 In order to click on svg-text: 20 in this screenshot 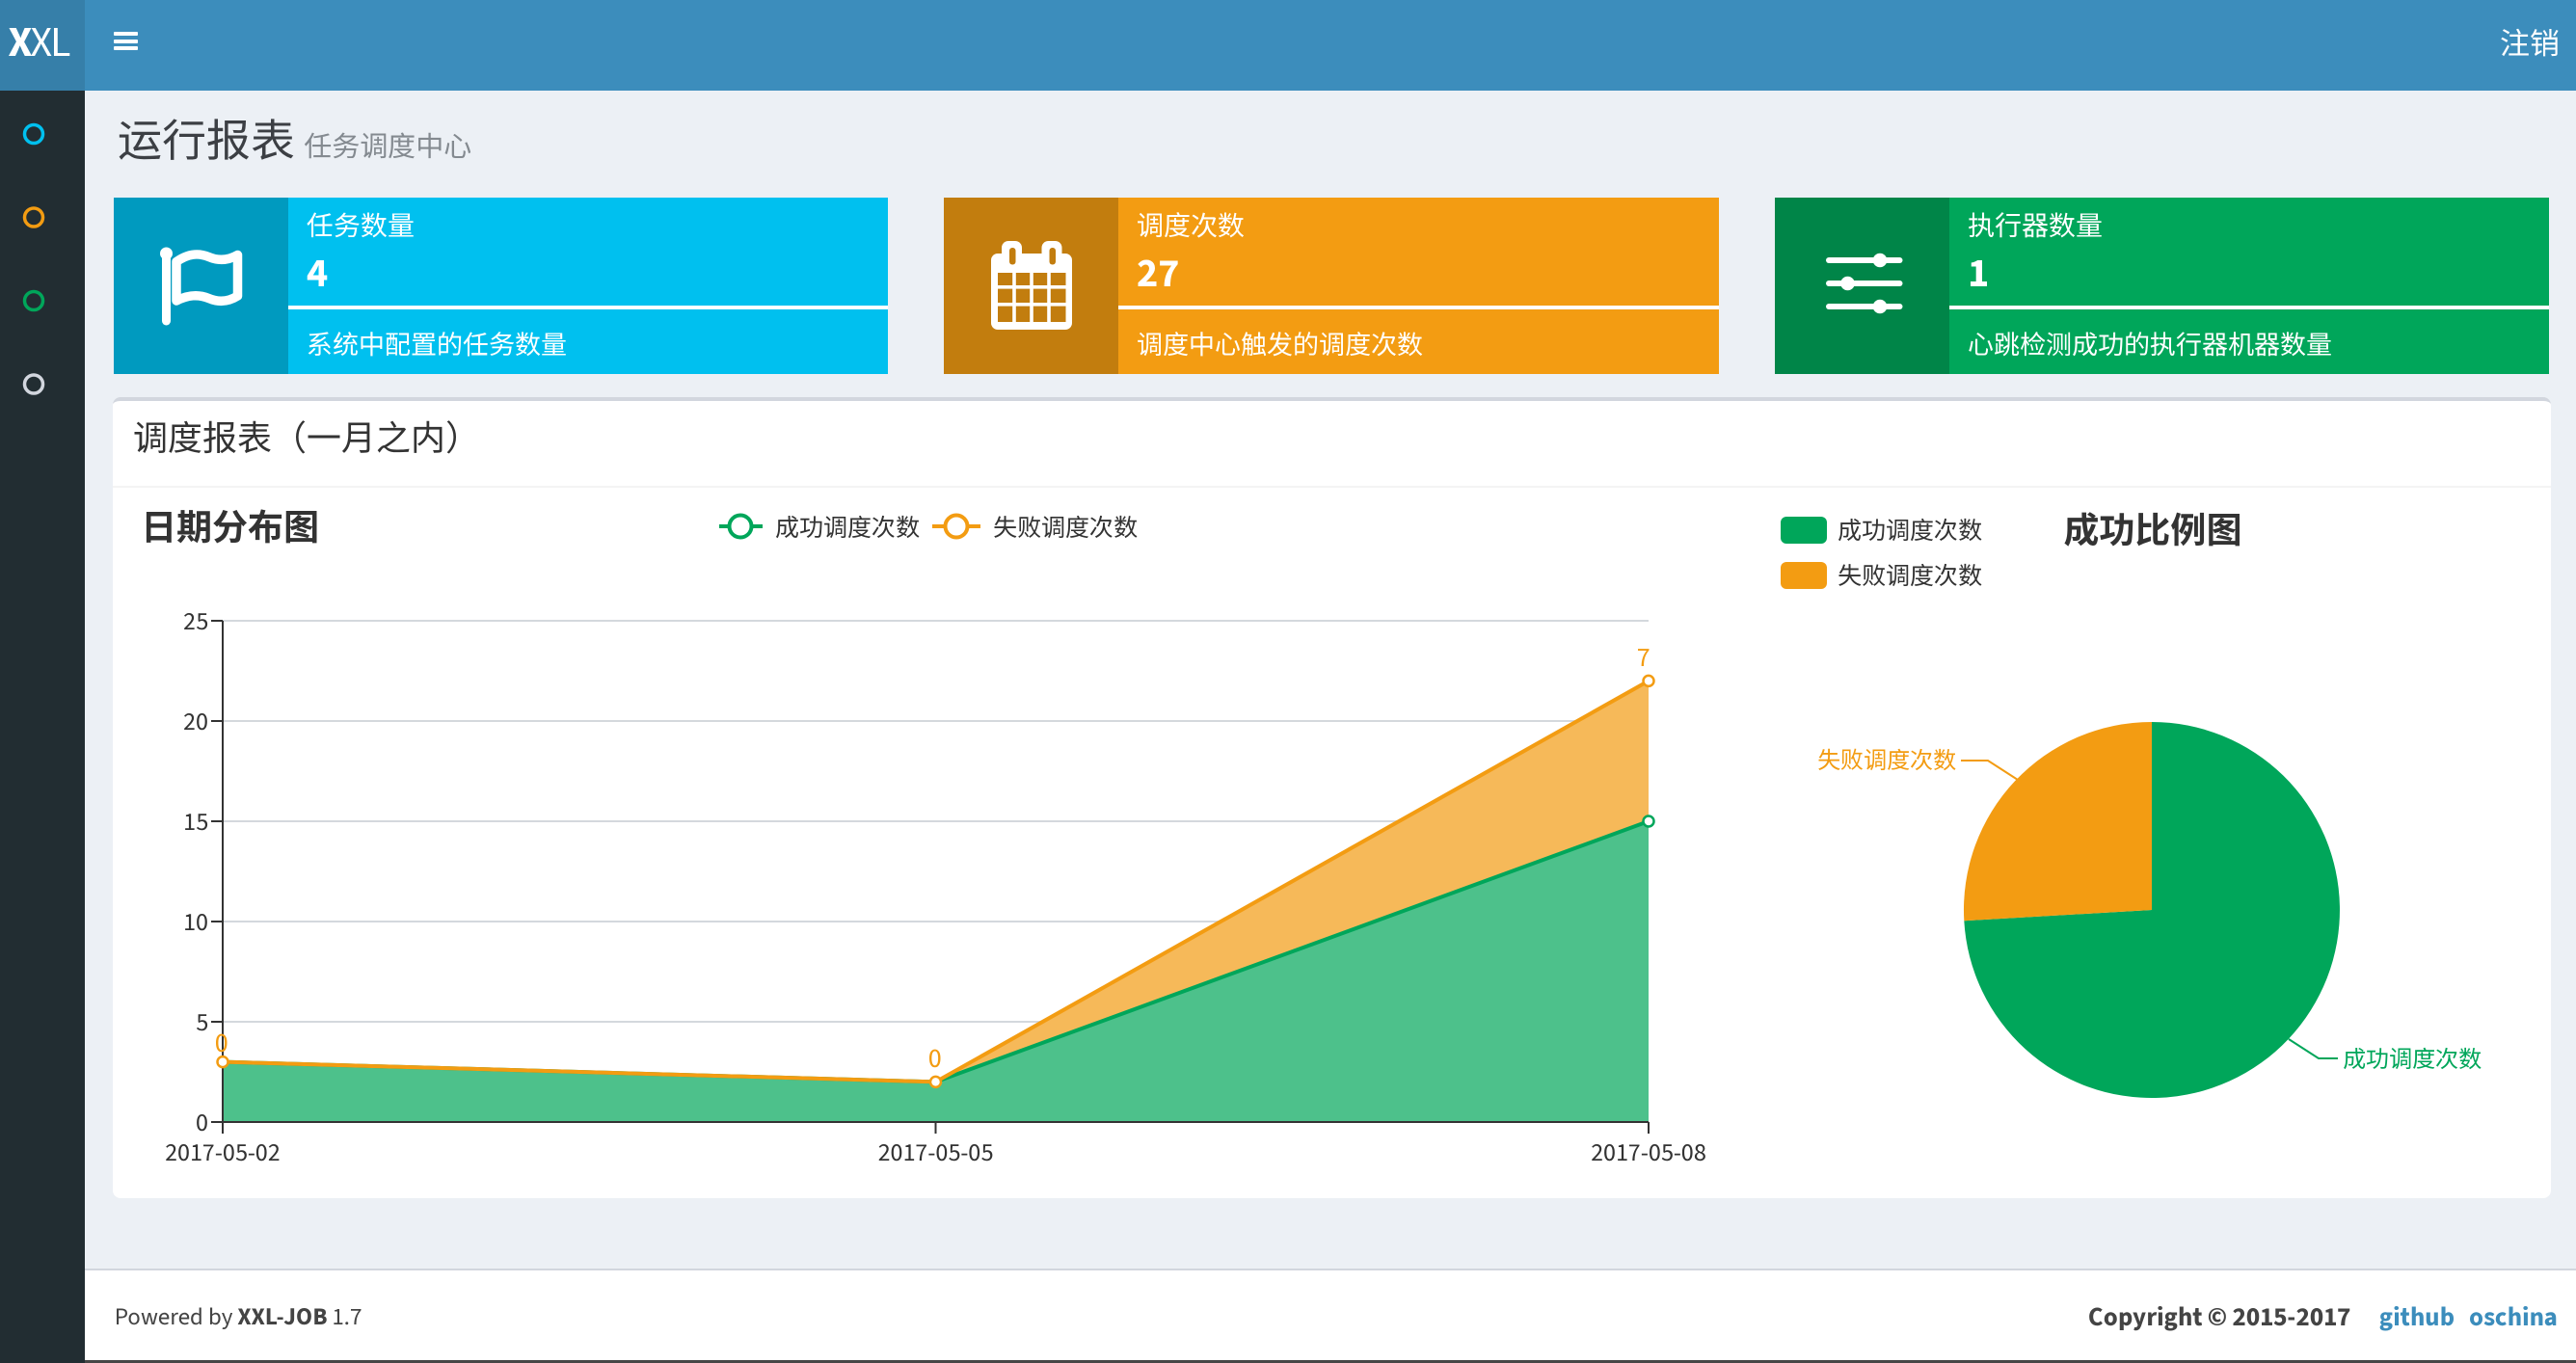, I will do `click(196, 722)`.